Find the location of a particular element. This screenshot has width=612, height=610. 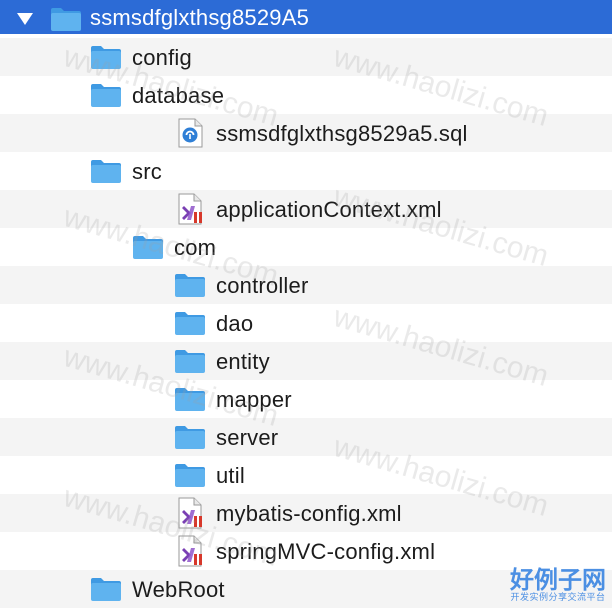

tree-row-entity: entity is located at coordinates (306, 361).